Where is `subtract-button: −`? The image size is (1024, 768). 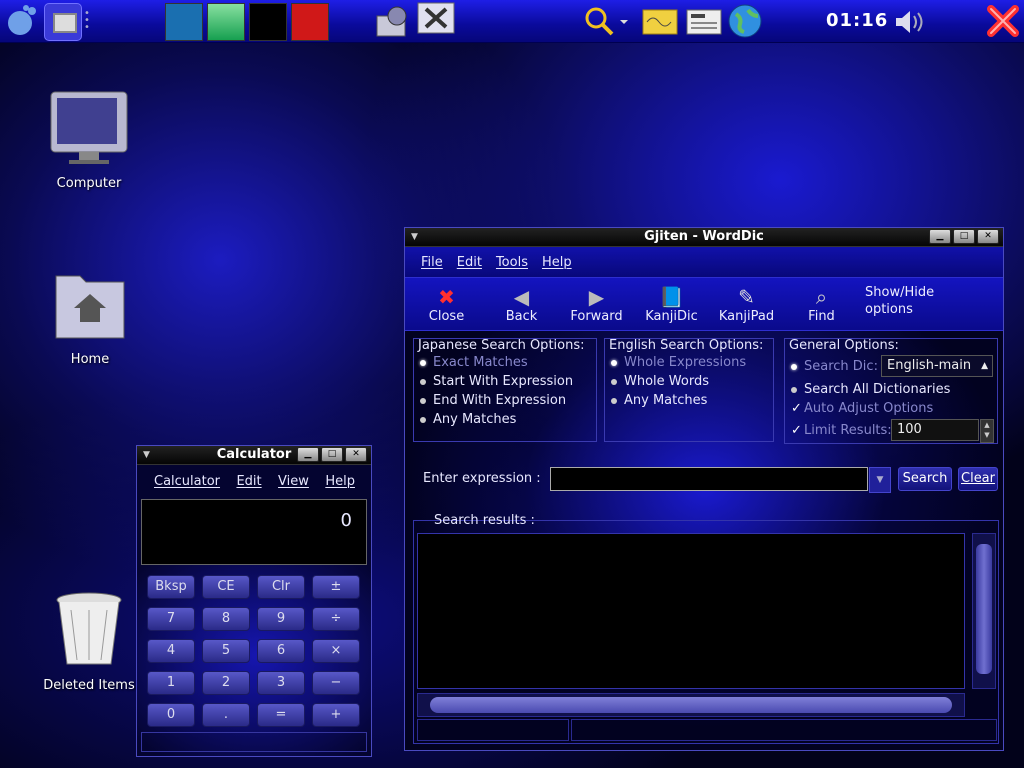
subtract-button: − is located at coordinates (336, 683).